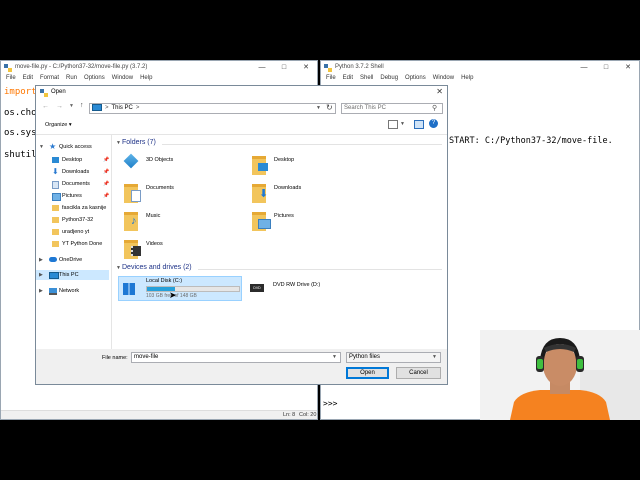 Image resolution: width=640 pixels, height=480 pixels. I want to click on folder-item-music: ♪ Music, so click(175, 222).